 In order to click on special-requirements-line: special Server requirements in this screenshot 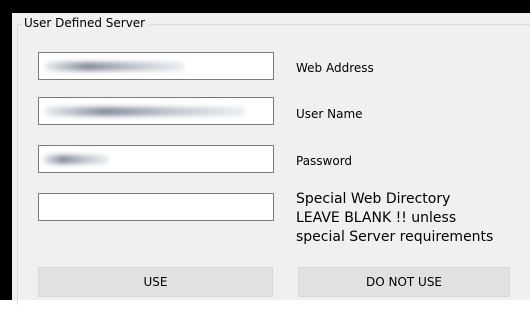, I will do `click(395, 237)`.